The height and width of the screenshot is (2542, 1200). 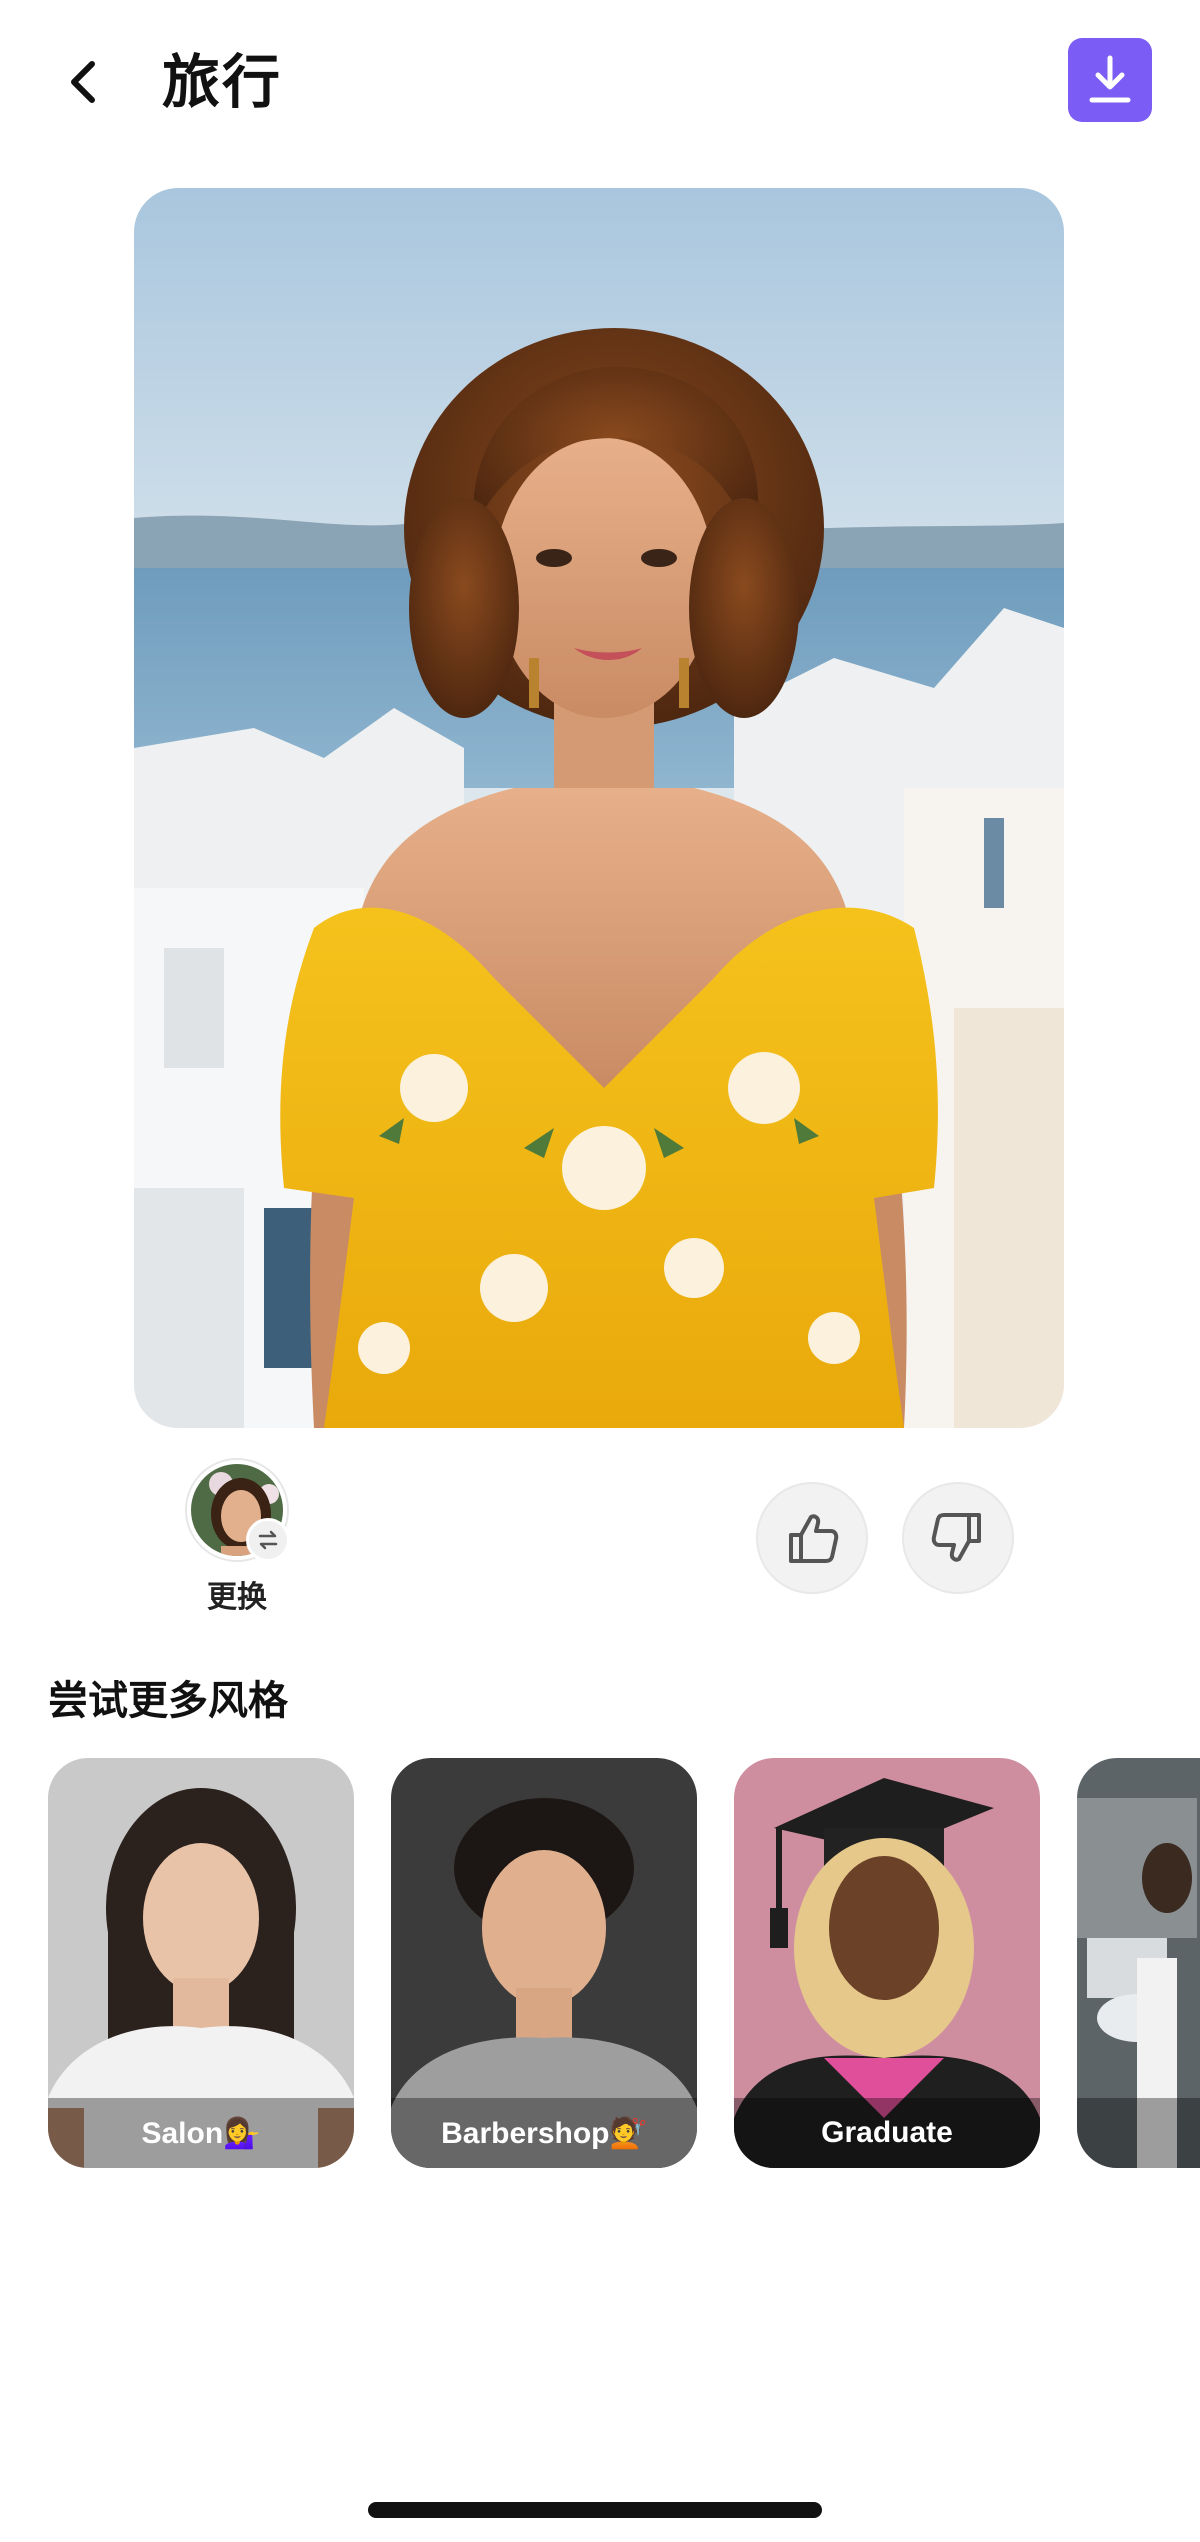 I want to click on download-button, so click(x=1110, y=80).